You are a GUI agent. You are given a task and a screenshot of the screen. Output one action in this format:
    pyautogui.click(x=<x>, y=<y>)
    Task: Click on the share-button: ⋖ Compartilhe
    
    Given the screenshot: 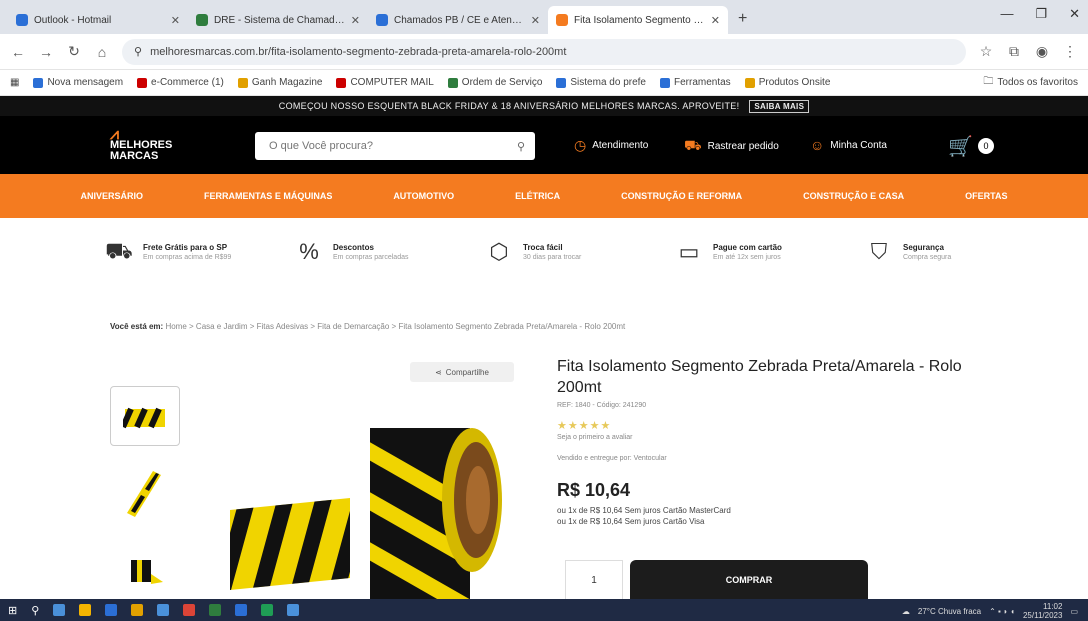 What is the action you would take?
    pyautogui.click(x=462, y=372)
    